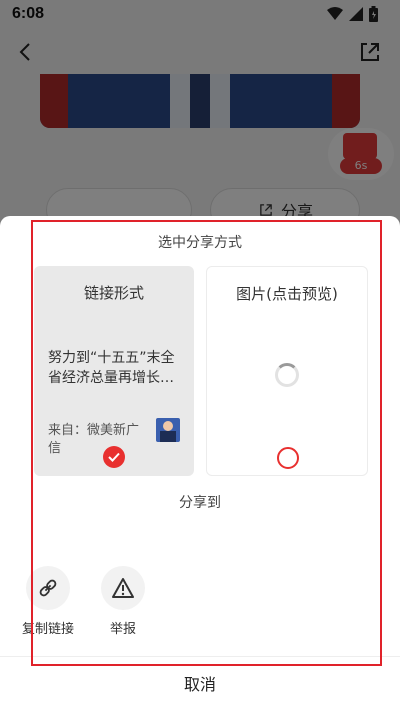 The image size is (400, 711). I want to click on cancel-button: 取消, so click(200, 683).